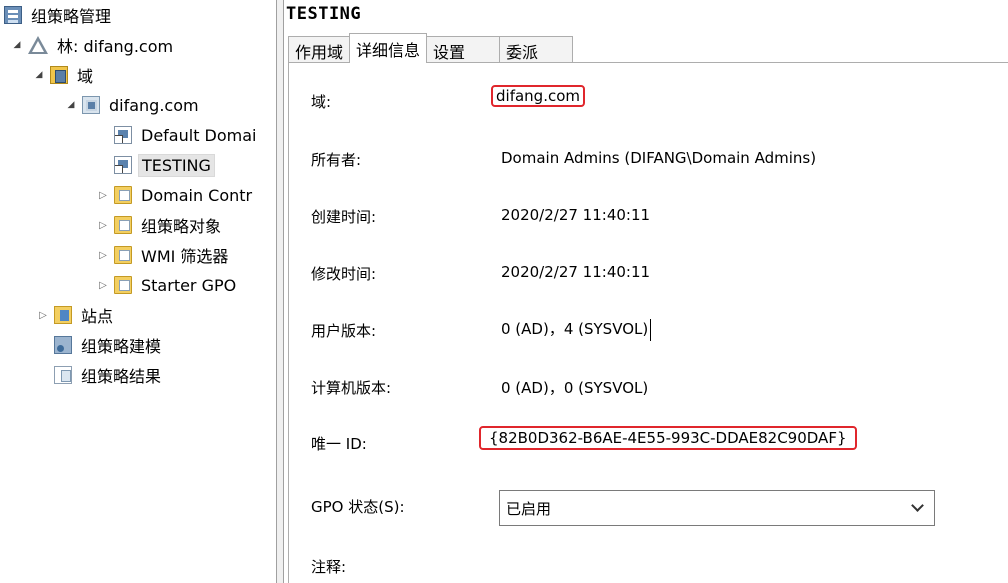  Describe the element at coordinates (176, 165) in the screenshot. I see `tree-item-label: TESTING` at that location.